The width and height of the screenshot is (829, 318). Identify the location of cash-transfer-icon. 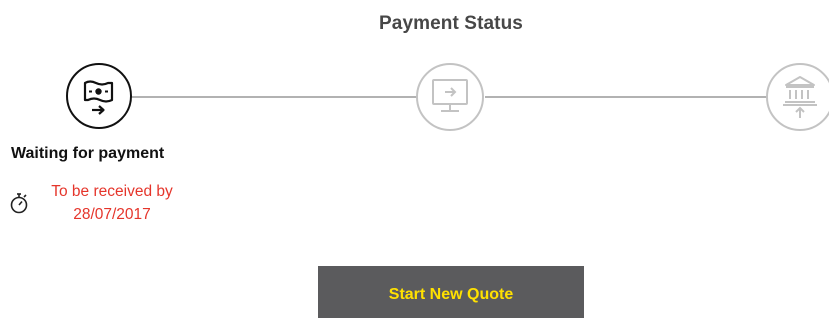
(98, 97).